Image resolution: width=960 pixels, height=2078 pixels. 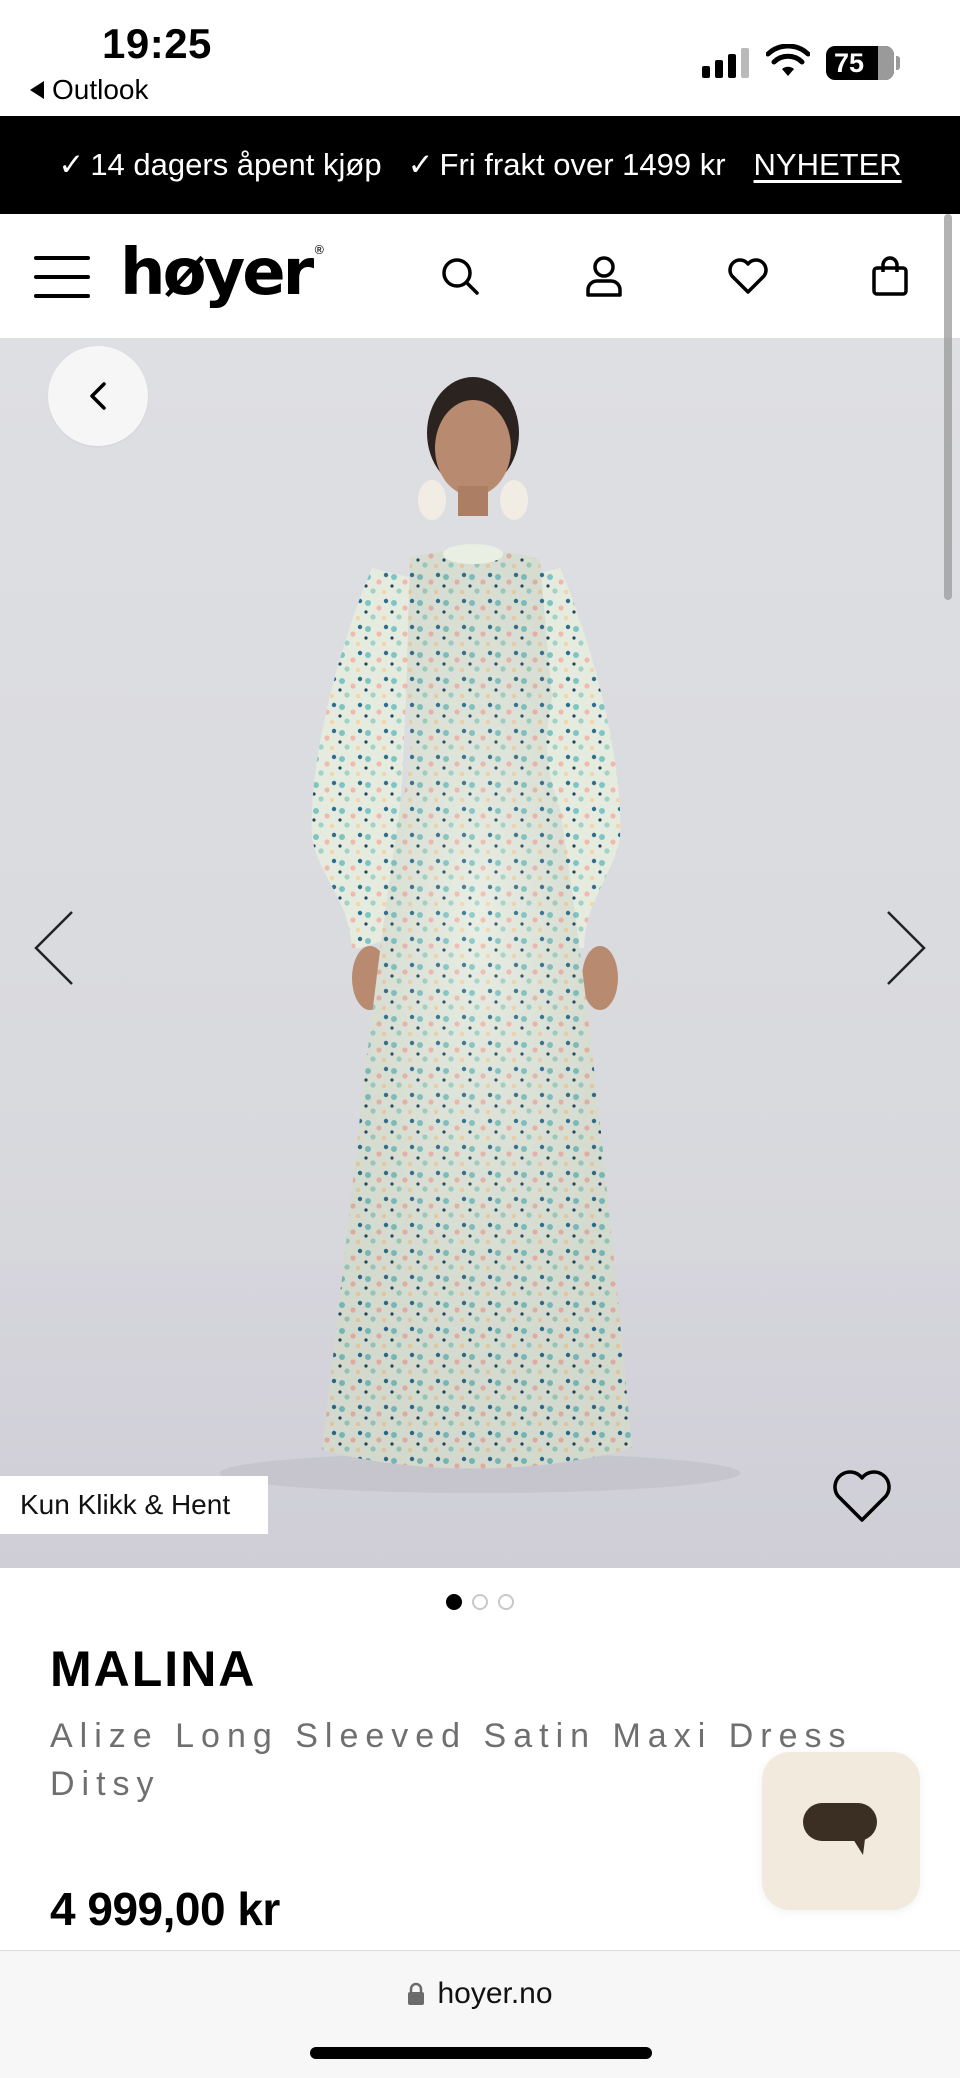 What do you see at coordinates (480, 2014) in the screenshot?
I see `browser-address-bar: hoyer.no` at bounding box center [480, 2014].